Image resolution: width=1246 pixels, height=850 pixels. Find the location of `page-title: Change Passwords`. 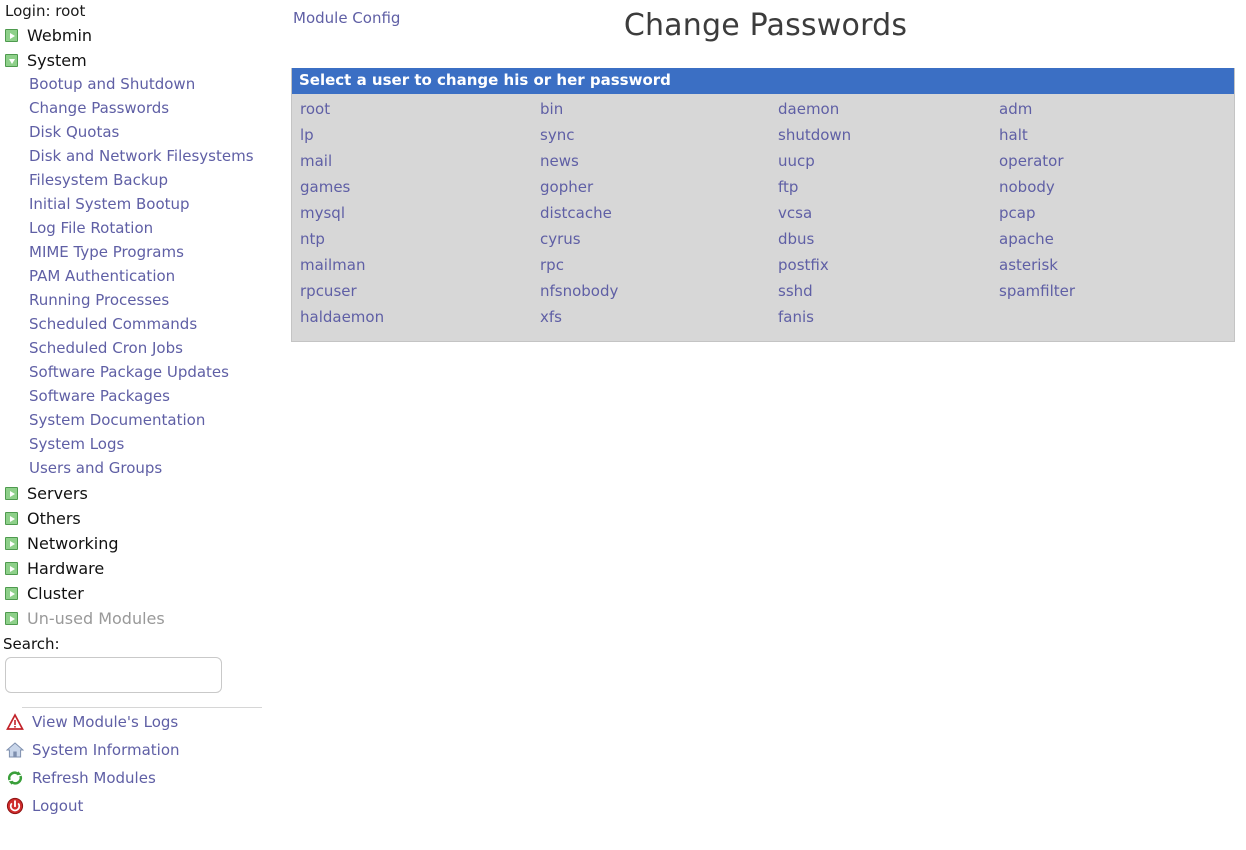

page-title: Change Passwords is located at coordinates (765, 25).